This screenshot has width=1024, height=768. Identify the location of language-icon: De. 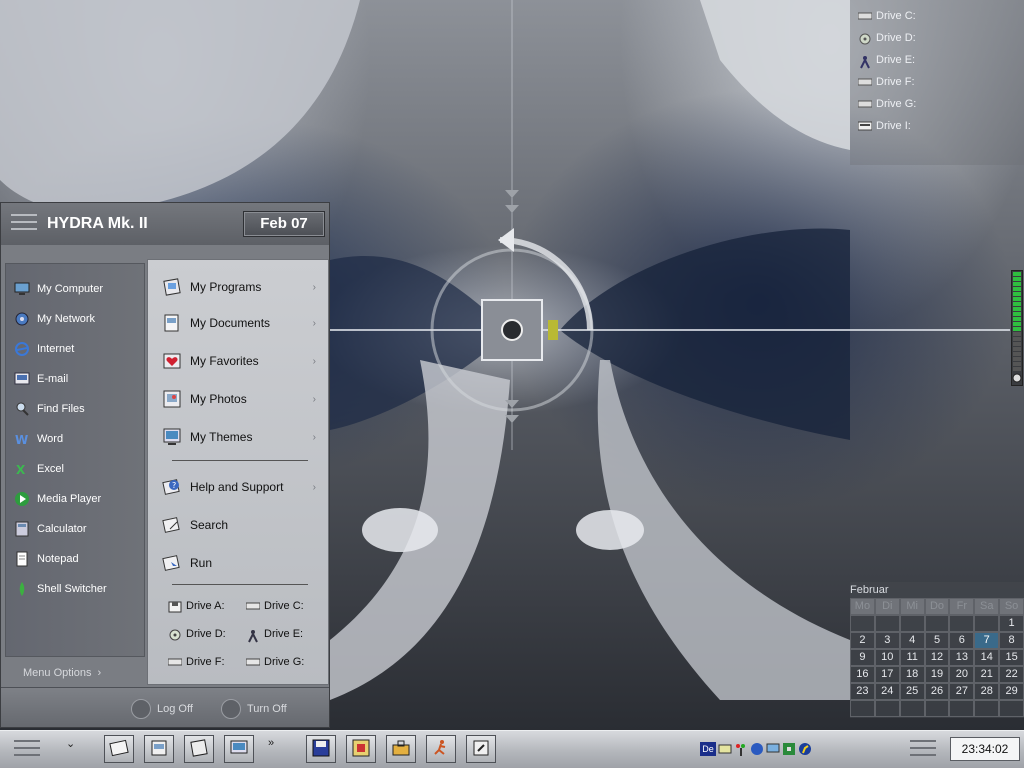
(708, 749).